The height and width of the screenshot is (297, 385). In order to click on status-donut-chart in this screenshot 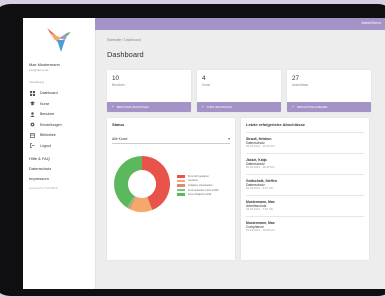, I will do `click(141, 184)`.